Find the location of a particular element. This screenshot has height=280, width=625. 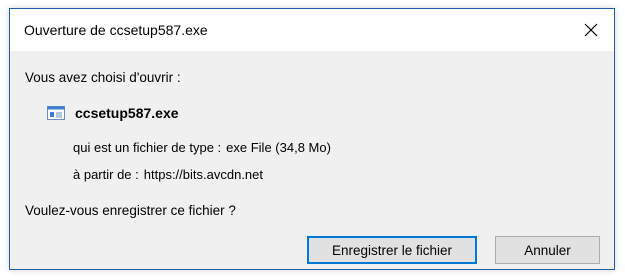

file-source-line: à partir de : https://bits.avcdn.net is located at coordinates (168, 174).